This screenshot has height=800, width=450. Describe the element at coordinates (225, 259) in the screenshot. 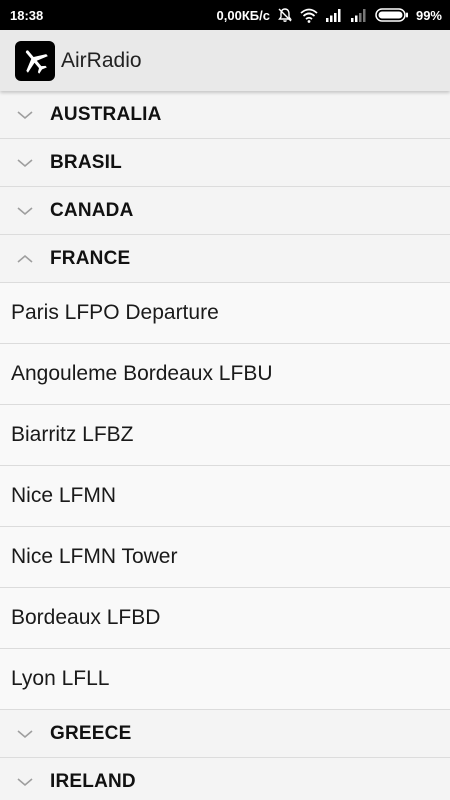

I see `group-france: FRANCE` at that location.